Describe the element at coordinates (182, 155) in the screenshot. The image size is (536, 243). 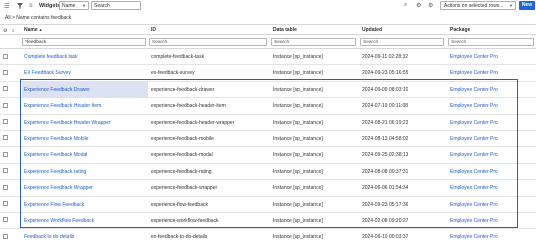
I see `row-id: experience-feedback-modal` at that location.